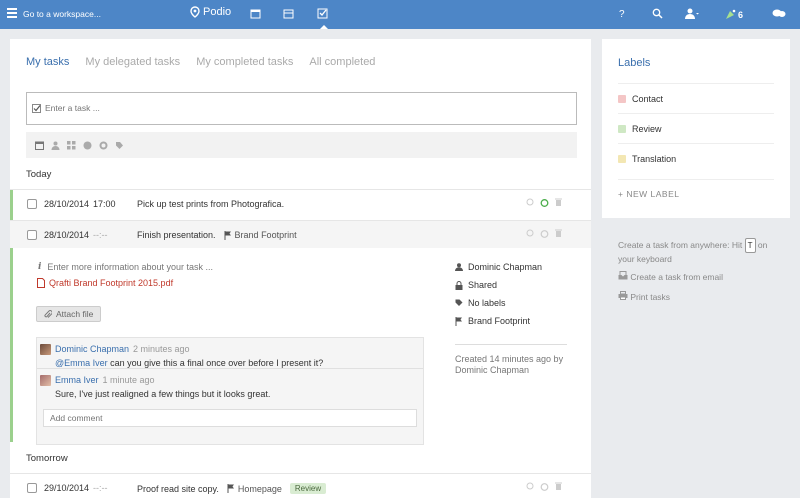  What do you see at coordinates (301, 145) in the screenshot?
I see `new-task-toolbar` at bounding box center [301, 145].